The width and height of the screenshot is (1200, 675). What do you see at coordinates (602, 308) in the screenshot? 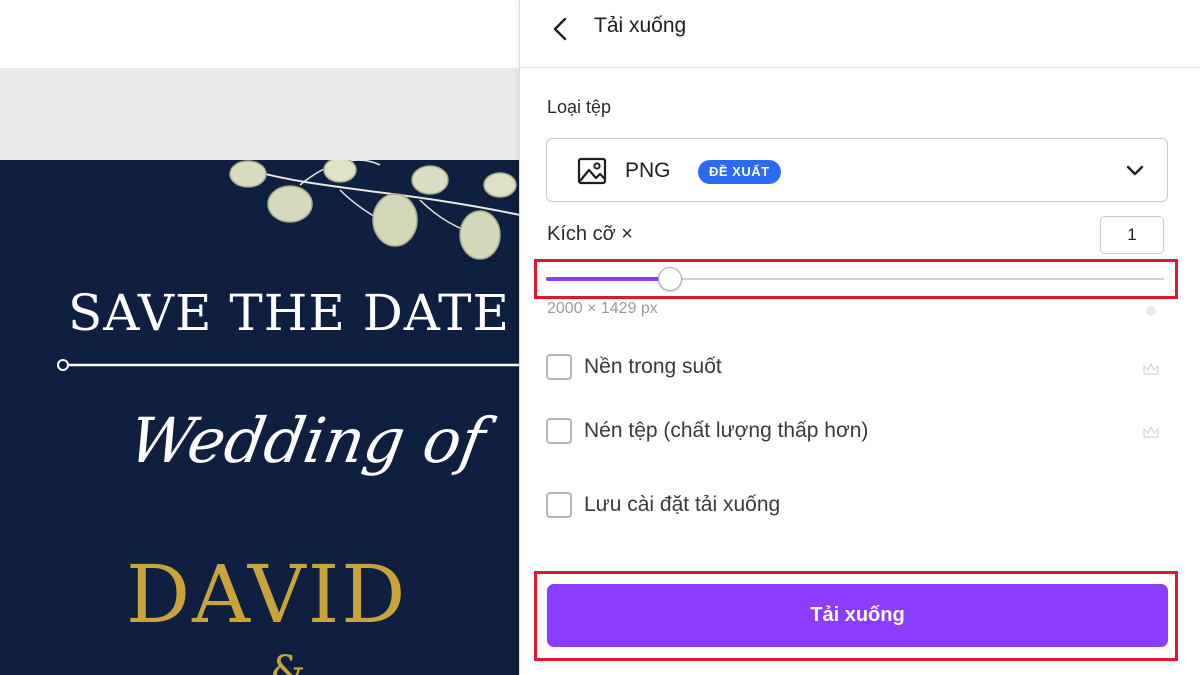
I see `dimensions-text: 2000 × 1429 px` at bounding box center [602, 308].